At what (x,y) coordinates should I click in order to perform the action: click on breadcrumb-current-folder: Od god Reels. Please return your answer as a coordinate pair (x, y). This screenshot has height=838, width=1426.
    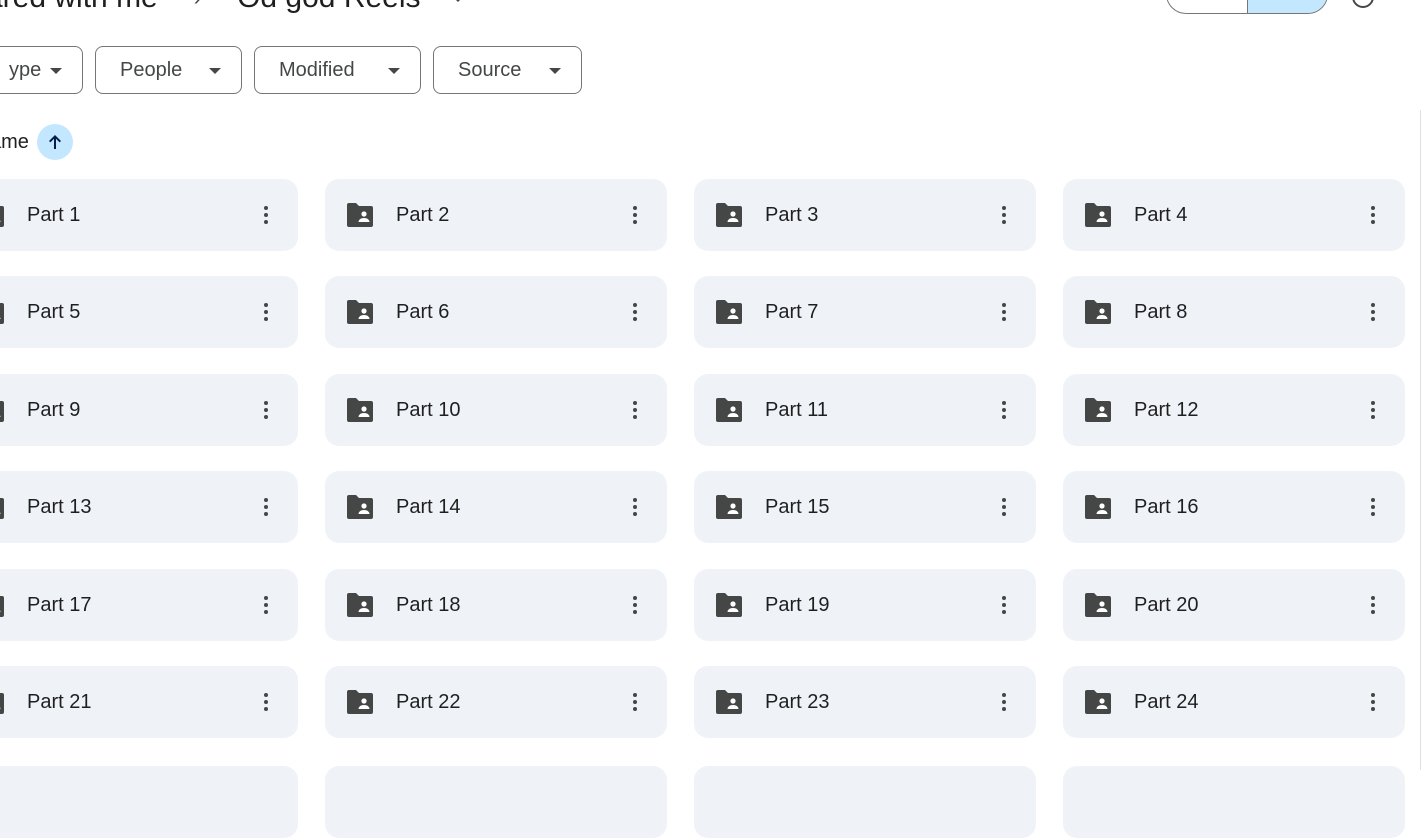
    Looking at the image, I should click on (328, 7).